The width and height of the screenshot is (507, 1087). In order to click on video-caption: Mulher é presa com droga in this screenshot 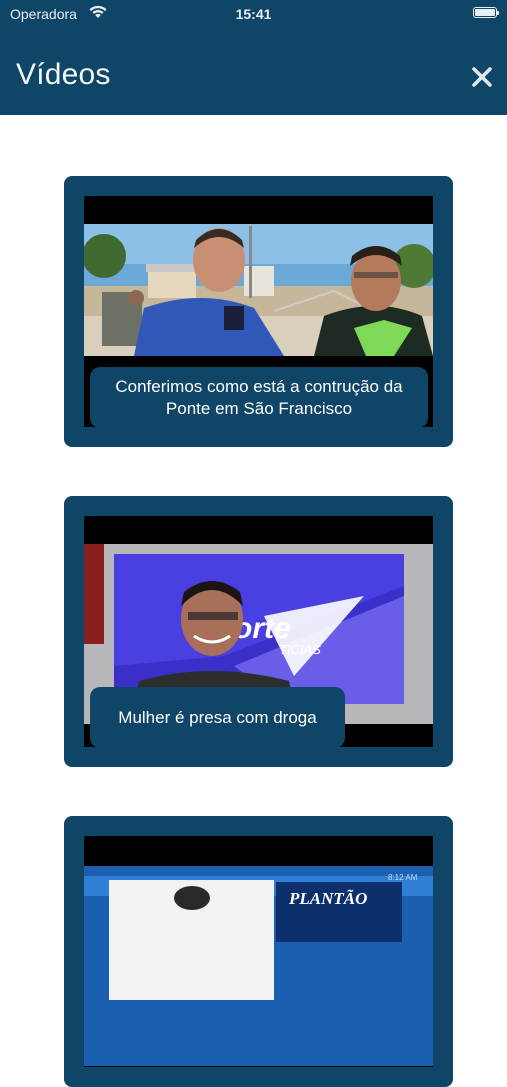, I will do `click(217, 717)`.